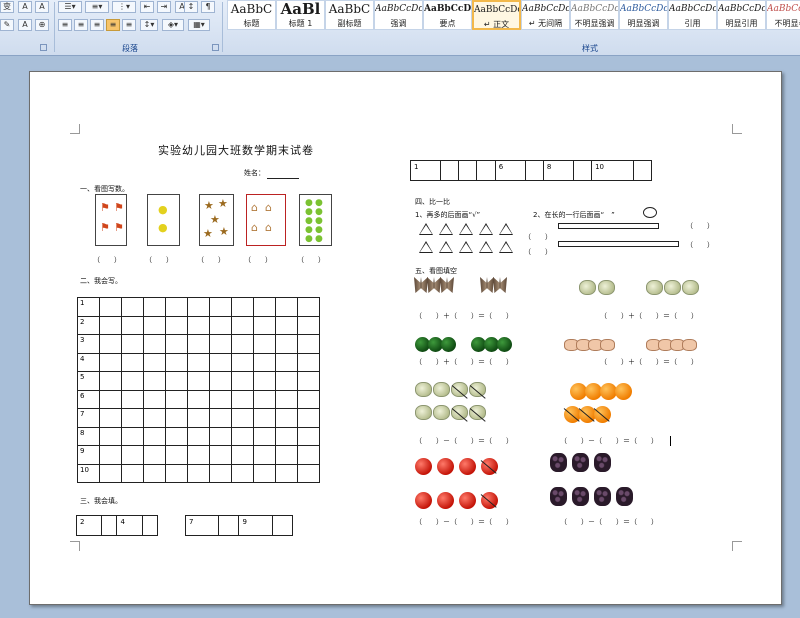  Describe the element at coordinates (43, 47) in the screenshot. I see `paragraph-dialog-launcher` at that location.